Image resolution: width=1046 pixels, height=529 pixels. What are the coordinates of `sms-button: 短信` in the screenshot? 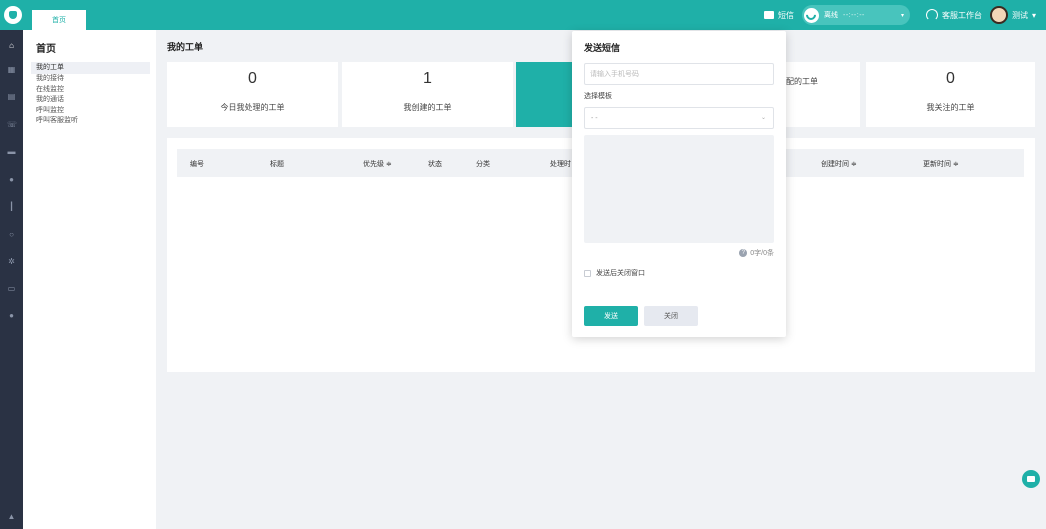 It's located at (778, 15).